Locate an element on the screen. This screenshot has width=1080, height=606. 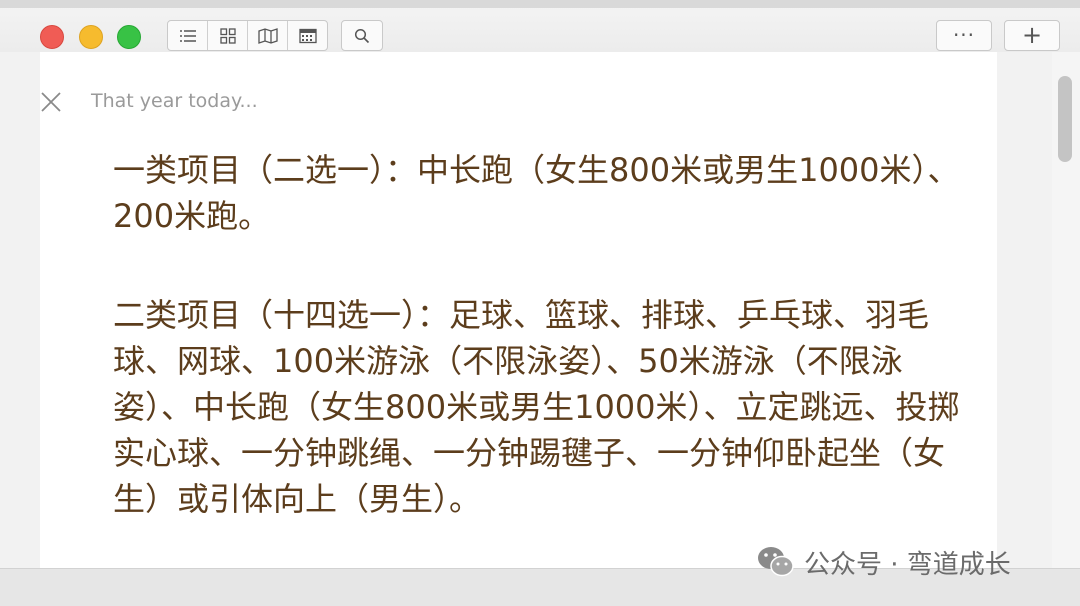
list-icon is located at coordinates (187, 35).